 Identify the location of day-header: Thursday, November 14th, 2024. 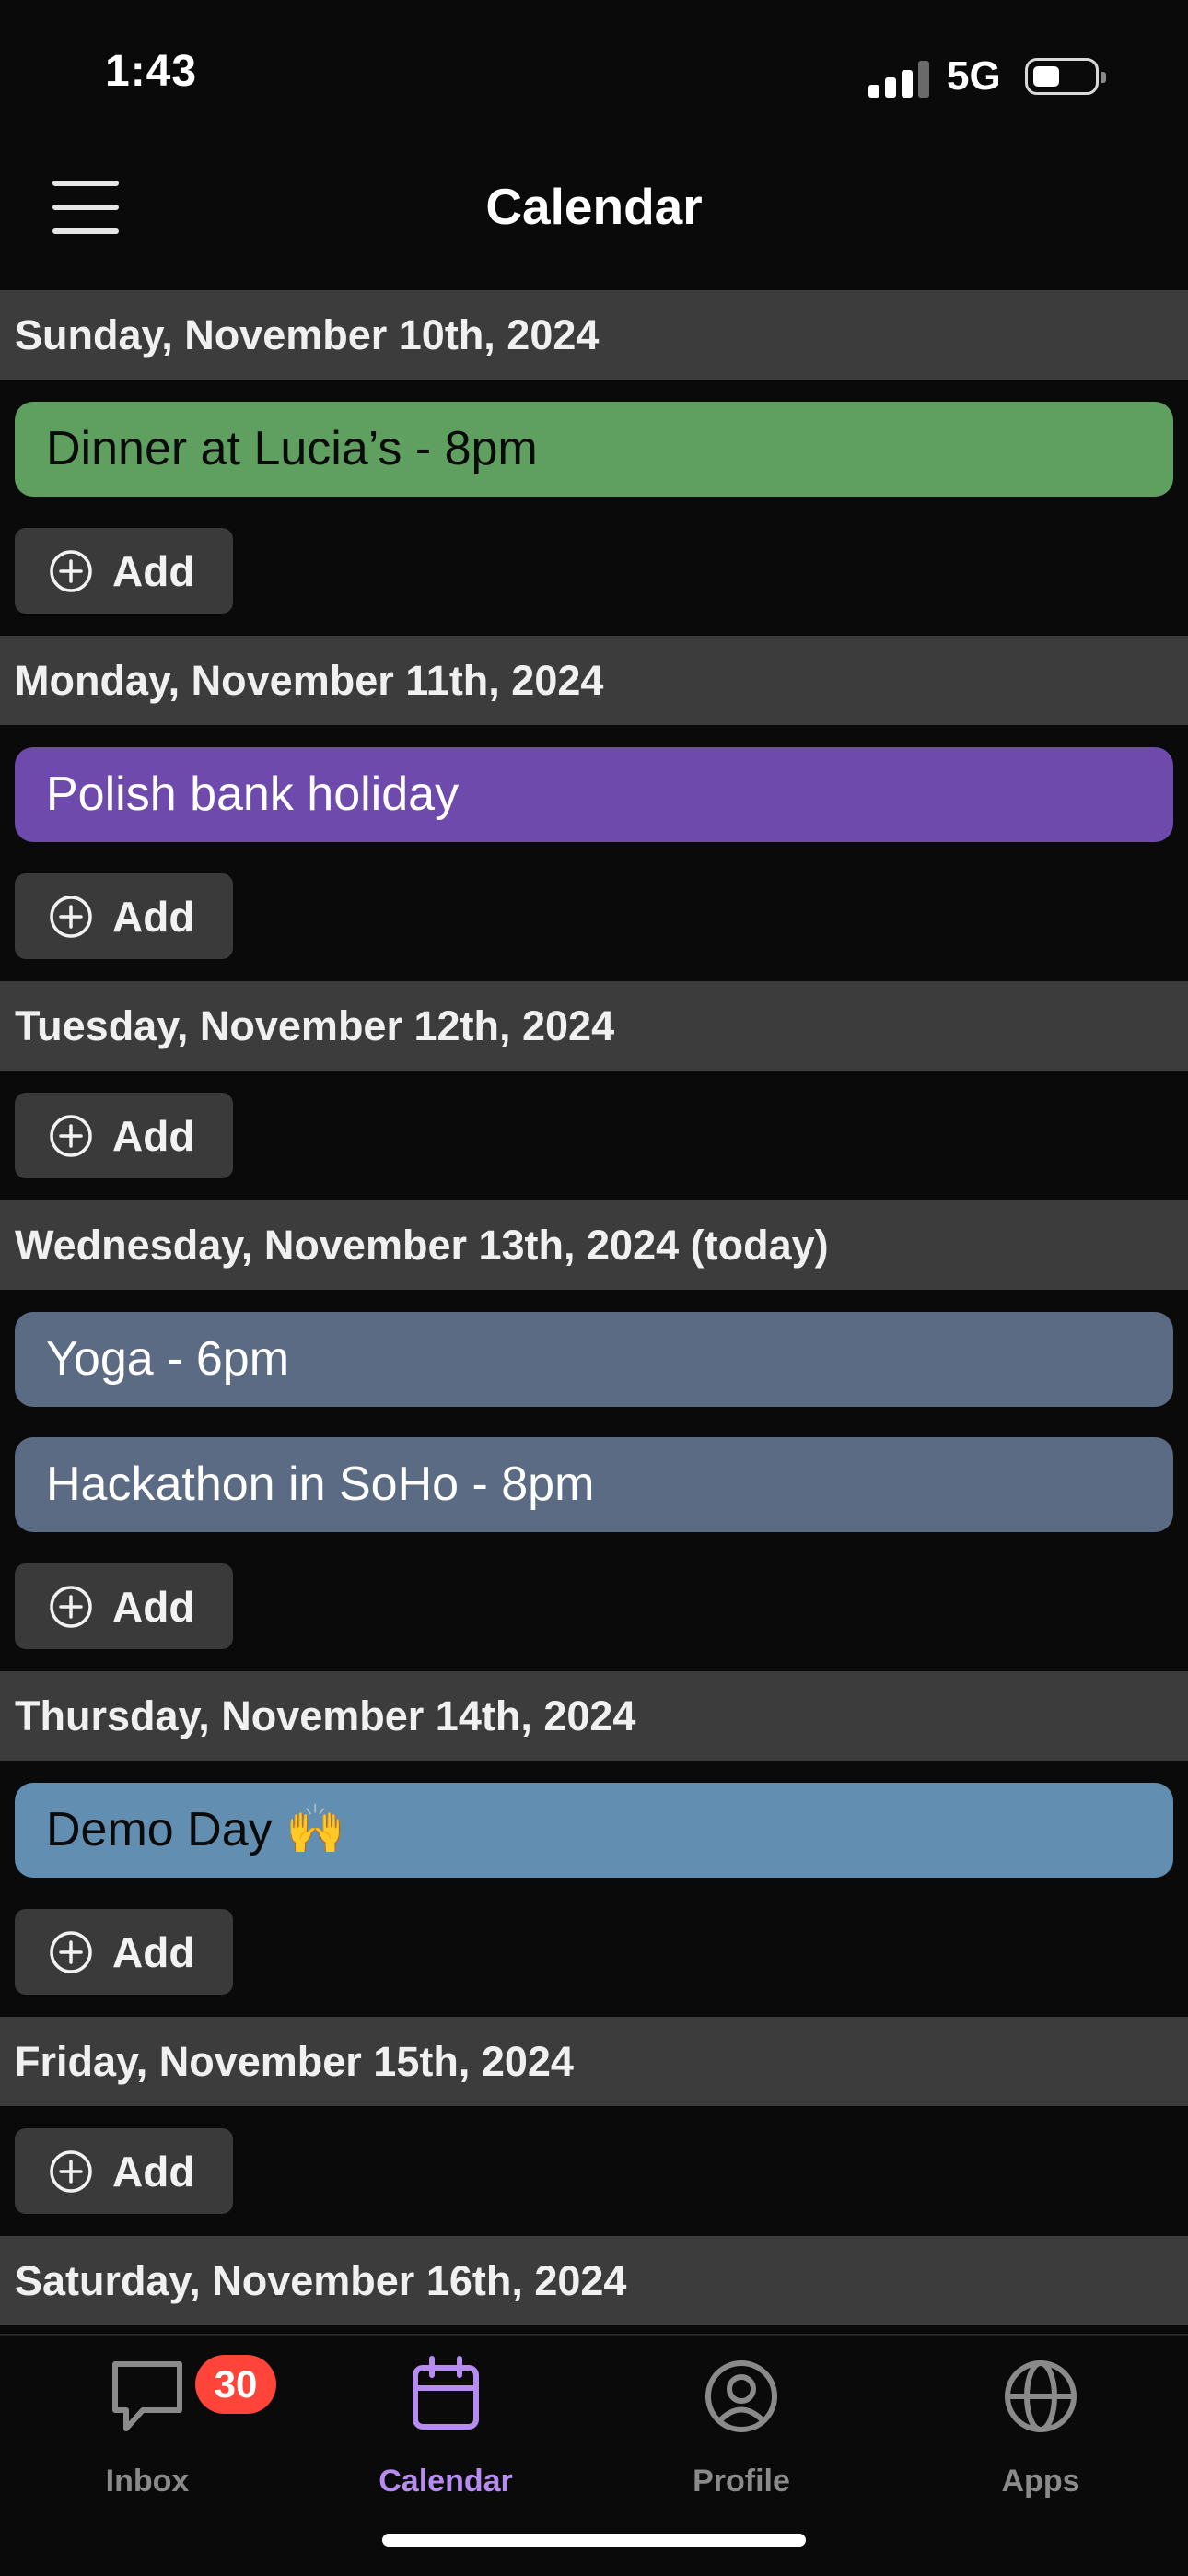
(594, 1716).